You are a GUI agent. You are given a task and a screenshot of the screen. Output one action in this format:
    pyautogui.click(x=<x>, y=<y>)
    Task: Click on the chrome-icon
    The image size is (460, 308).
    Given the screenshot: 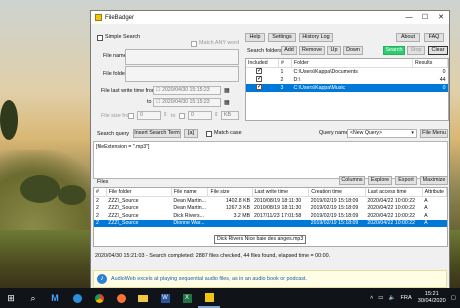 What is the action you would take?
    pyautogui.click(x=99, y=298)
    